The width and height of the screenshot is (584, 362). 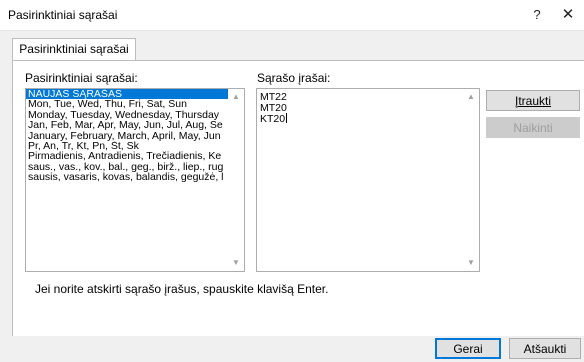 What do you see at coordinates (568, 15) in the screenshot?
I see `close-icon: ✕` at bounding box center [568, 15].